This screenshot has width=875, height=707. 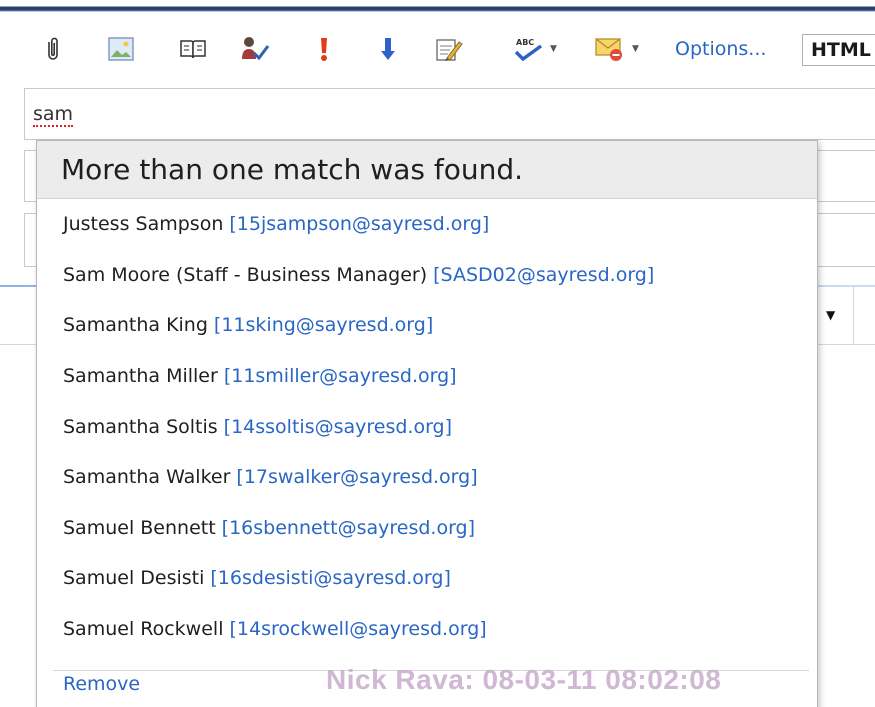 What do you see at coordinates (525, 42) in the screenshot?
I see `svg-text: ABC` at bounding box center [525, 42].